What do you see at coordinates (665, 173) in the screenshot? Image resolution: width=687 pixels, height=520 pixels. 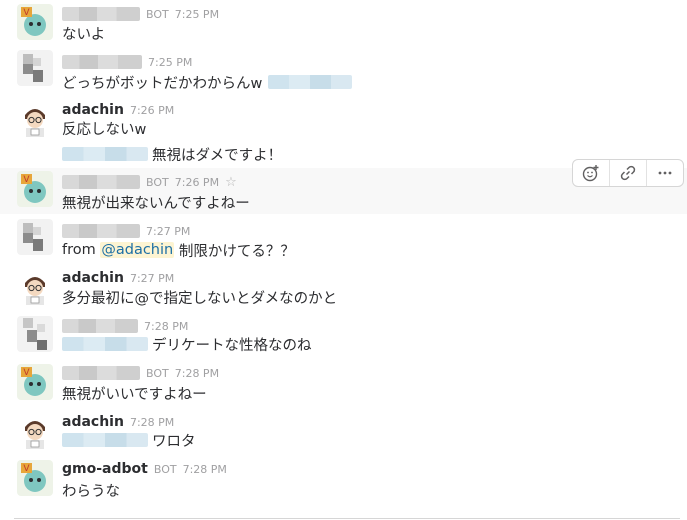 I see `more-icon` at bounding box center [665, 173].